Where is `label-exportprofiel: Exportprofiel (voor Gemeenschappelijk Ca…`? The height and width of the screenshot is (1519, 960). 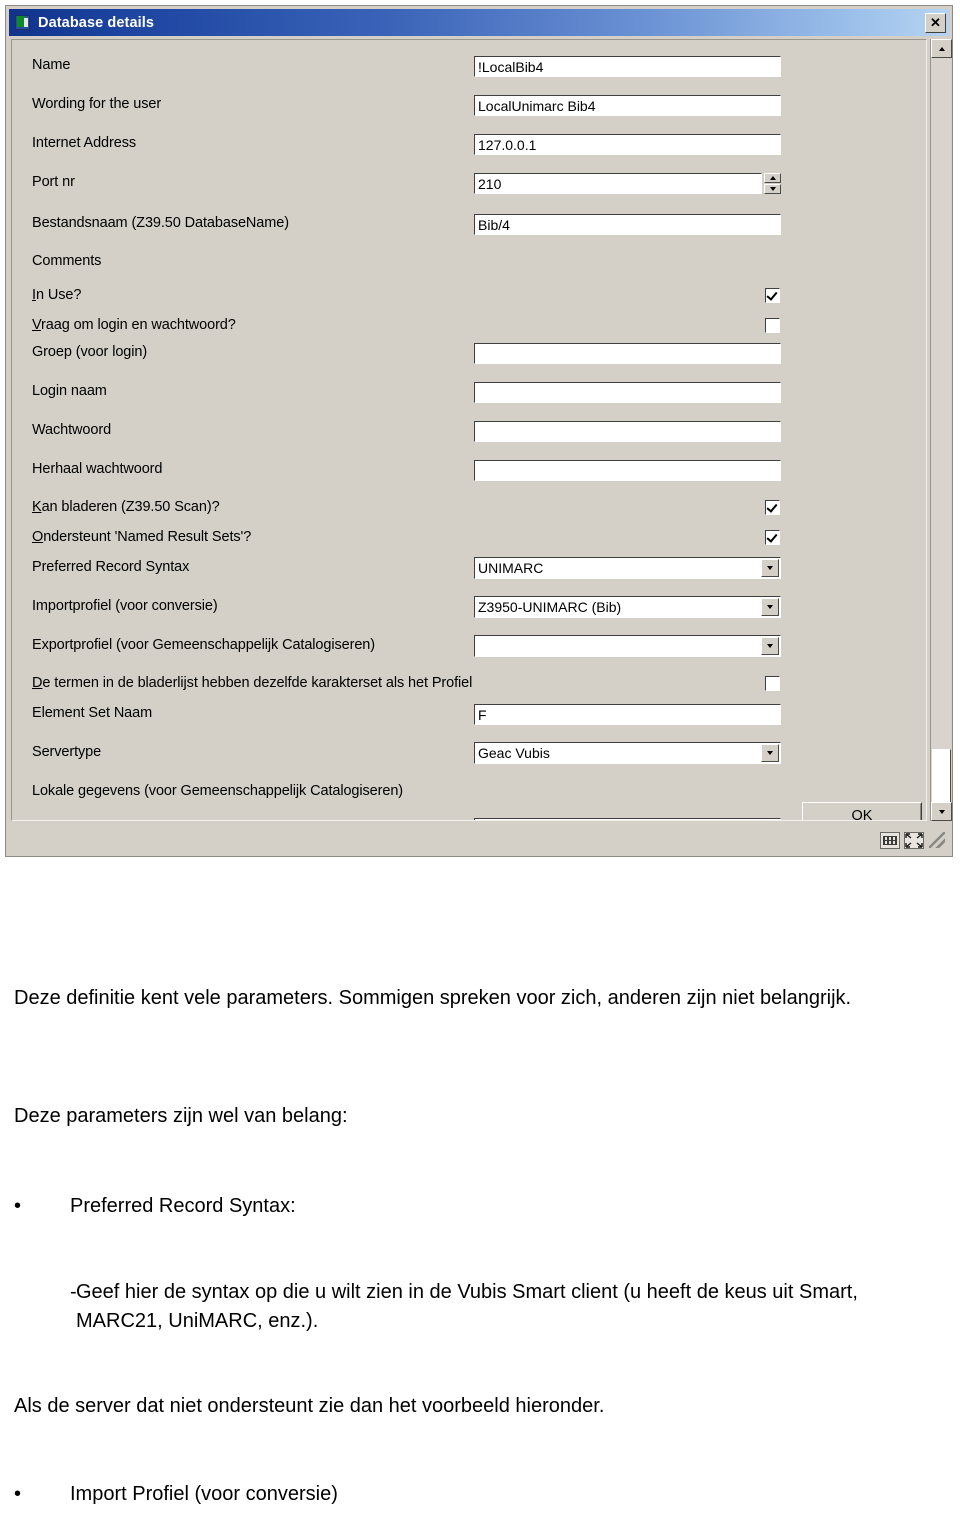 label-exportprofiel: Exportprofiel (voor Gemeenschappelijk Ca… is located at coordinates (203, 645).